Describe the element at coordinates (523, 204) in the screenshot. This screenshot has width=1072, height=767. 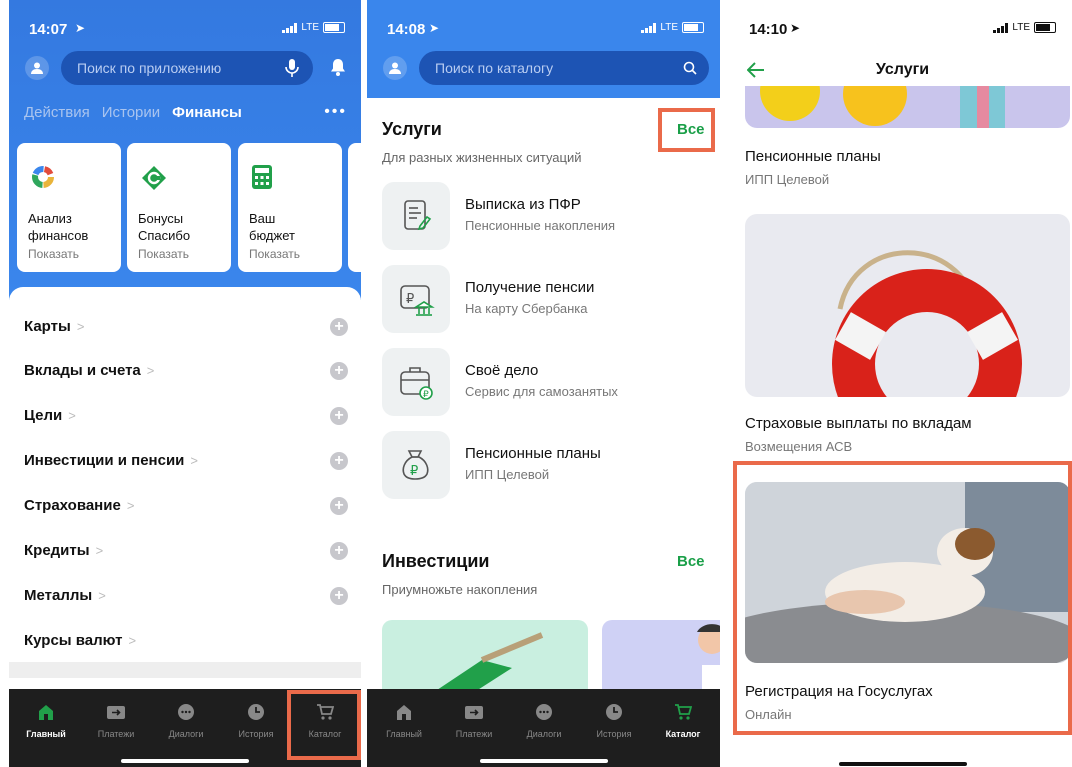
I see `service-title: Выписка из ПФР` at that location.